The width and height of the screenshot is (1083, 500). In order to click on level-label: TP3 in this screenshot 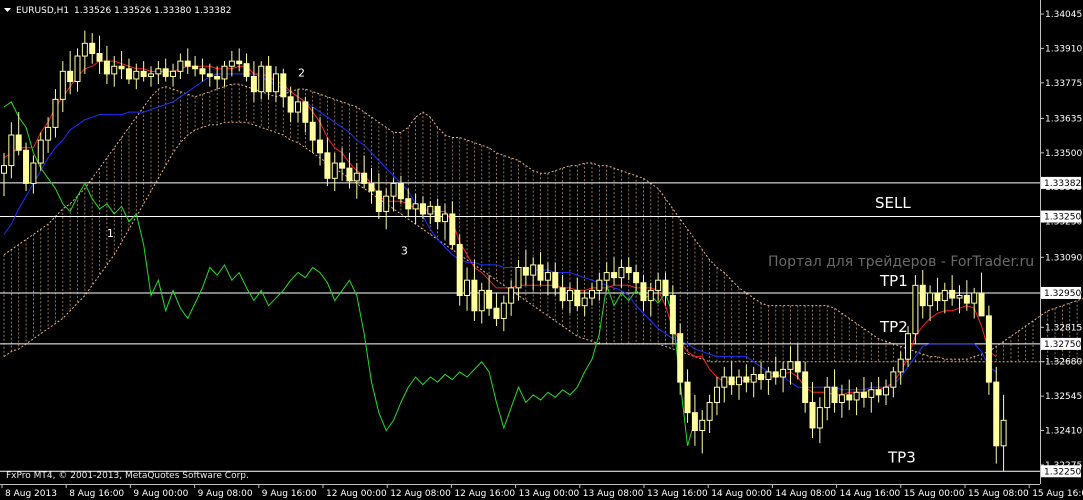, I will do `click(901, 457)`.